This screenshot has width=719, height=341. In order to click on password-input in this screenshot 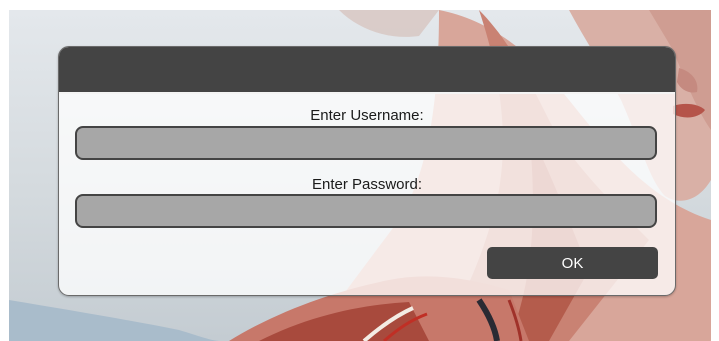, I will do `click(366, 211)`.